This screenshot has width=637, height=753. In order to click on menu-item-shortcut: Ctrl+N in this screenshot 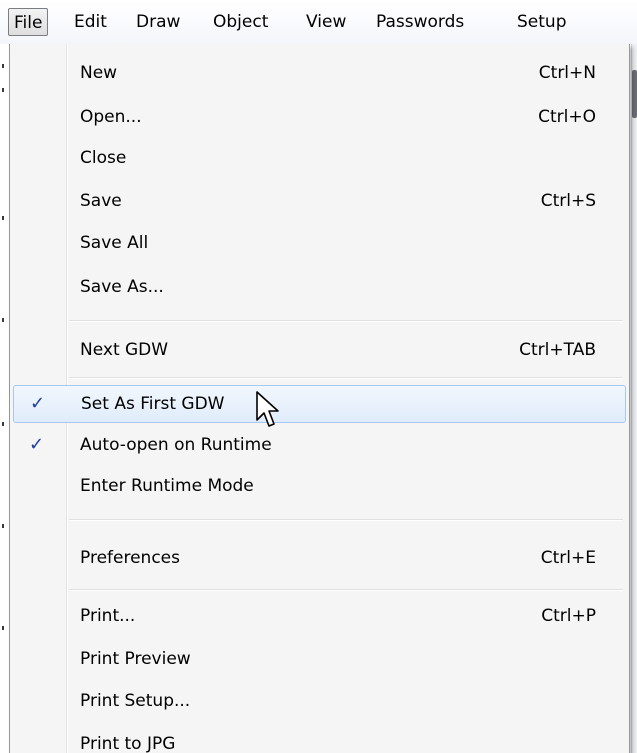, I will do `click(567, 73)`.